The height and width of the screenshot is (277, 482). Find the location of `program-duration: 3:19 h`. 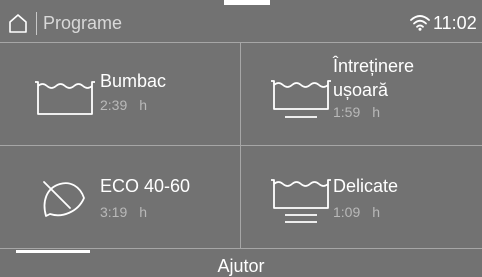

program-duration: 3:19 h is located at coordinates (123, 212).